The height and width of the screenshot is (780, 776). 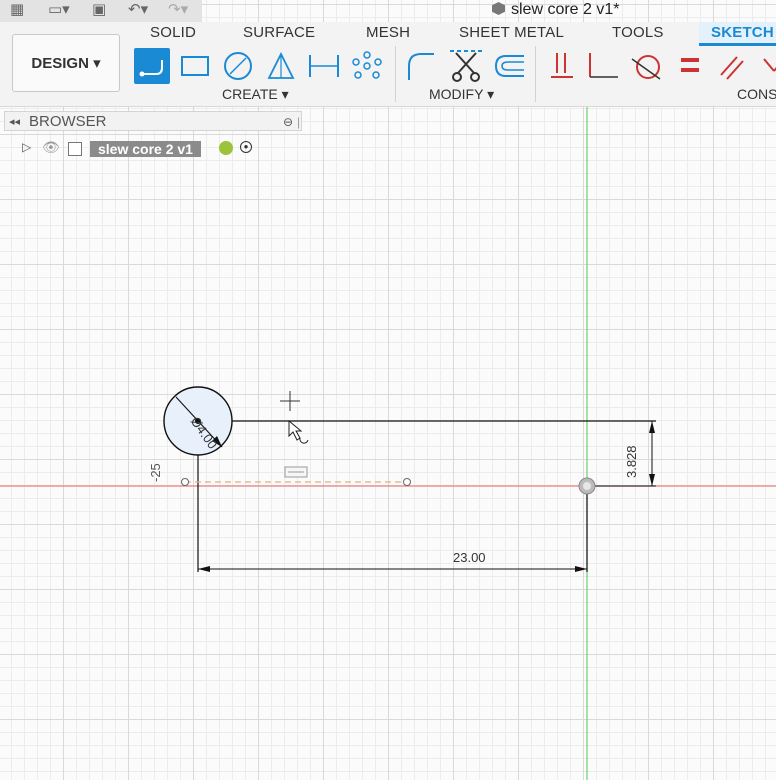 What do you see at coordinates (51, 147) in the screenshot?
I see `visibility-eye-icon: 👁` at bounding box center [51, 147].